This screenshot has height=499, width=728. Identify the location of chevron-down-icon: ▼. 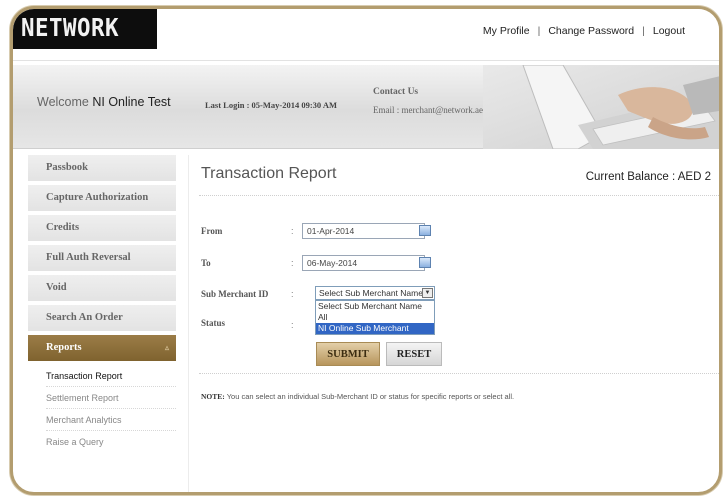
(427, 293).